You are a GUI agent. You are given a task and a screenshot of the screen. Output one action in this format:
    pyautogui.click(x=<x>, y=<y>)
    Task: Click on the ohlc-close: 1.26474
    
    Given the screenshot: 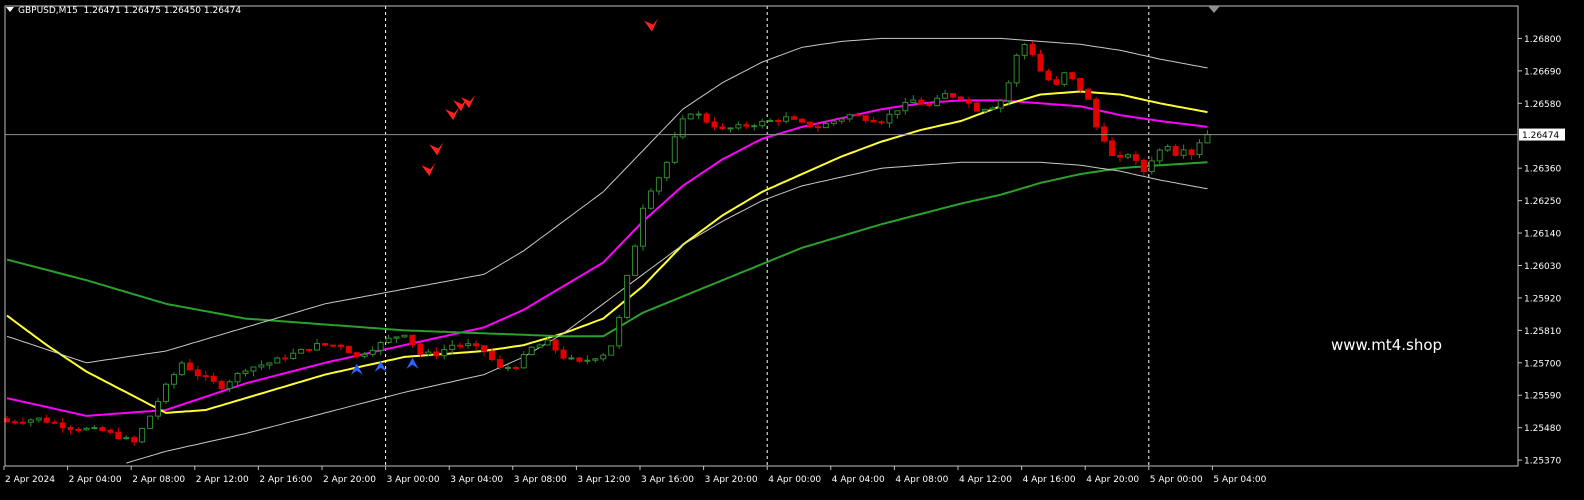 What is the action you would take?
    pyautogui.click(x=222, y=11)
    